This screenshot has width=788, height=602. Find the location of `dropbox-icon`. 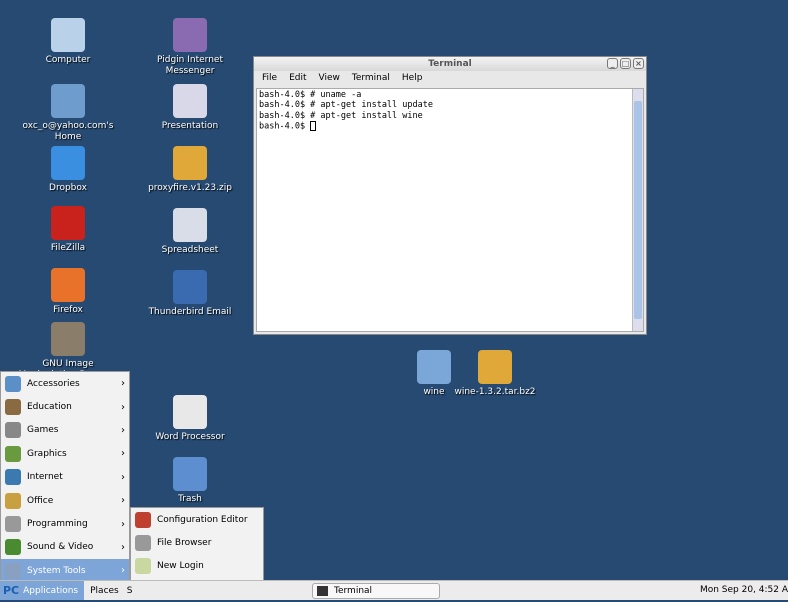

dropbox-icon is located at coordinates (68, 163).